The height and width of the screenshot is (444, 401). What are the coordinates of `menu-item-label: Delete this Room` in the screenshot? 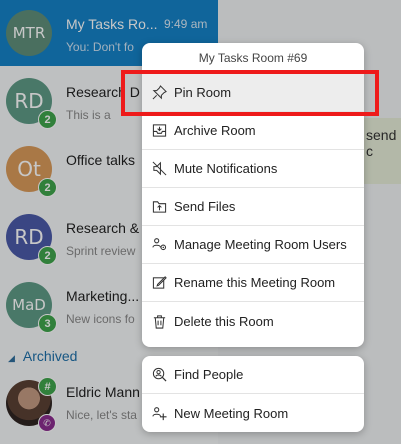 It's located at (224, 321).